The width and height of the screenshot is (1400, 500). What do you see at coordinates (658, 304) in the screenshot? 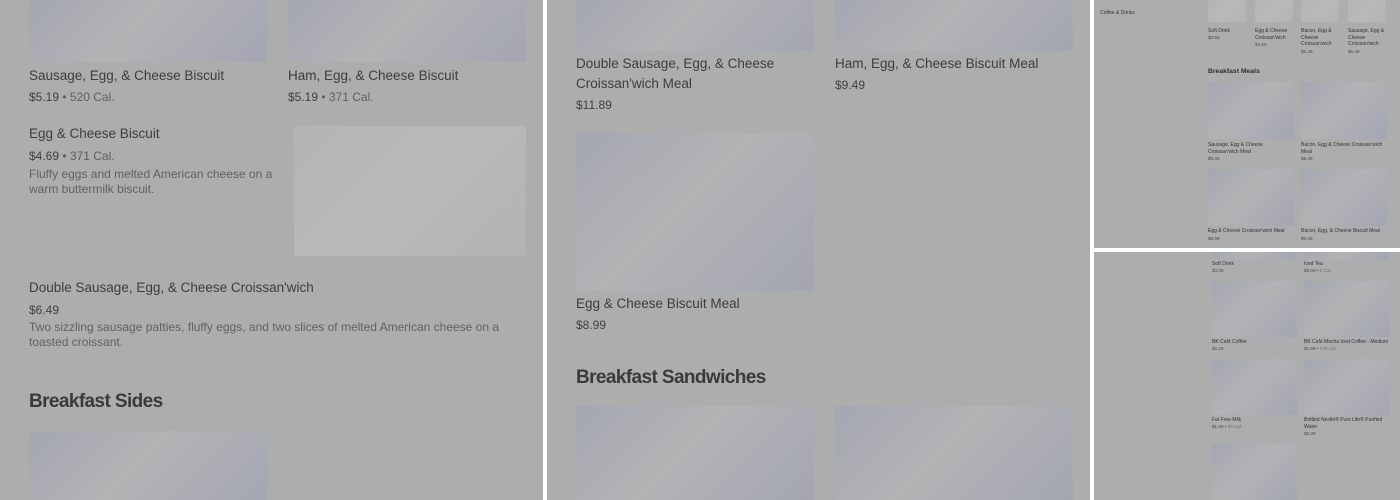
I see `item-name: Egg & Cheese Biscuit Meal` at bounding box center [658, 304].